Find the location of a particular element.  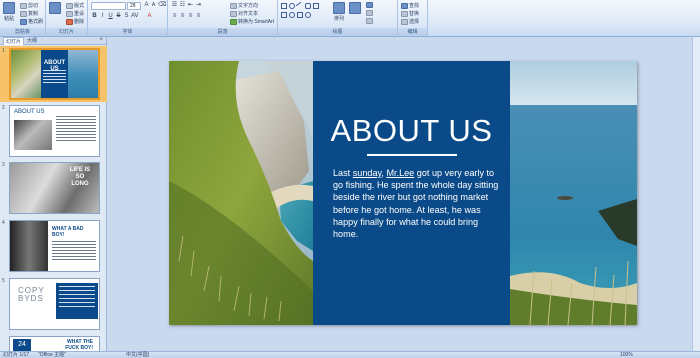

layout-button: 版式 is located at coordinates (75, 5).